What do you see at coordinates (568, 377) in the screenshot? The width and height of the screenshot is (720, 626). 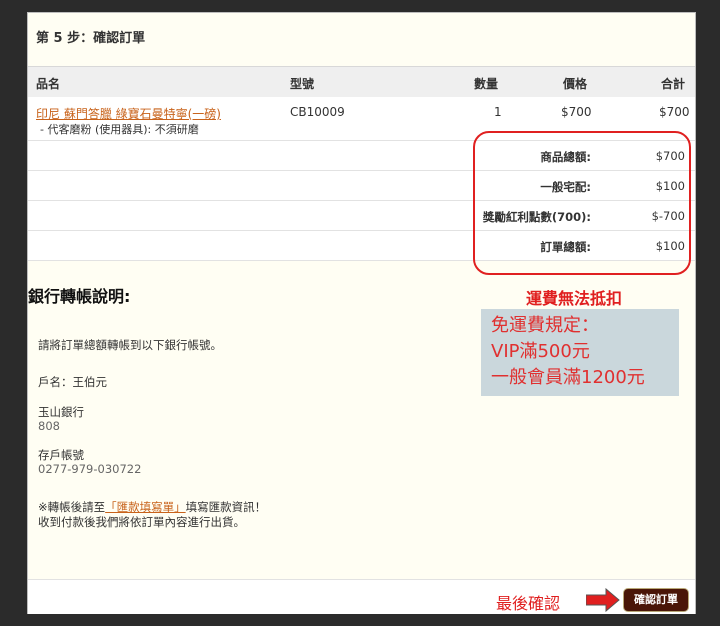 I see `free-rule-member: 一般會員滿1200元` at bounding box center [568, 377].